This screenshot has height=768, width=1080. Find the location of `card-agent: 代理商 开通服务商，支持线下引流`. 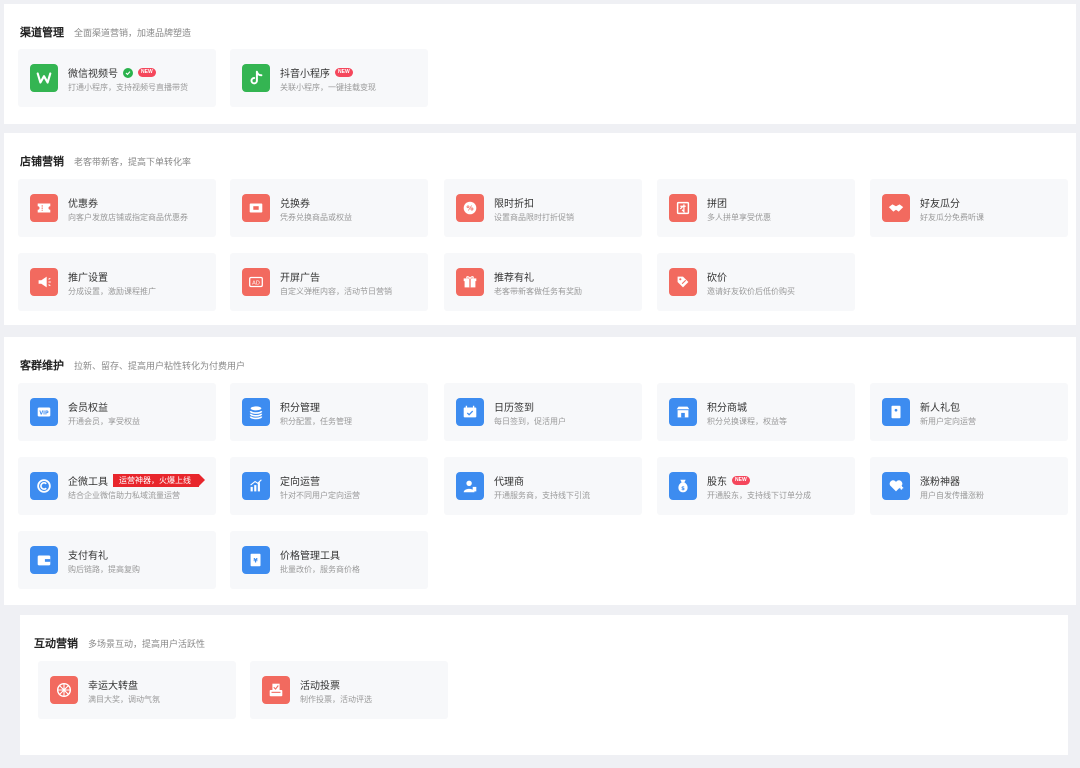

card-agent: 代理商 开通服务商，支持线下引流 is located at coordinates (543, 486).